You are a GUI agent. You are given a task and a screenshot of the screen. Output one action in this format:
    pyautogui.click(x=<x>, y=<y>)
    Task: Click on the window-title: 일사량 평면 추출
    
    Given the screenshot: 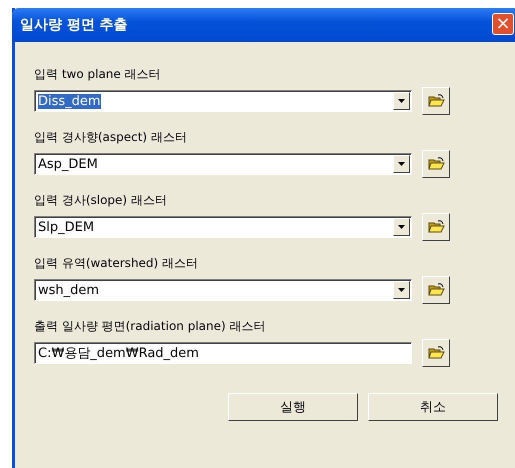 What is the action you would take?
    pyautogui.click(x=74, y=25)
    